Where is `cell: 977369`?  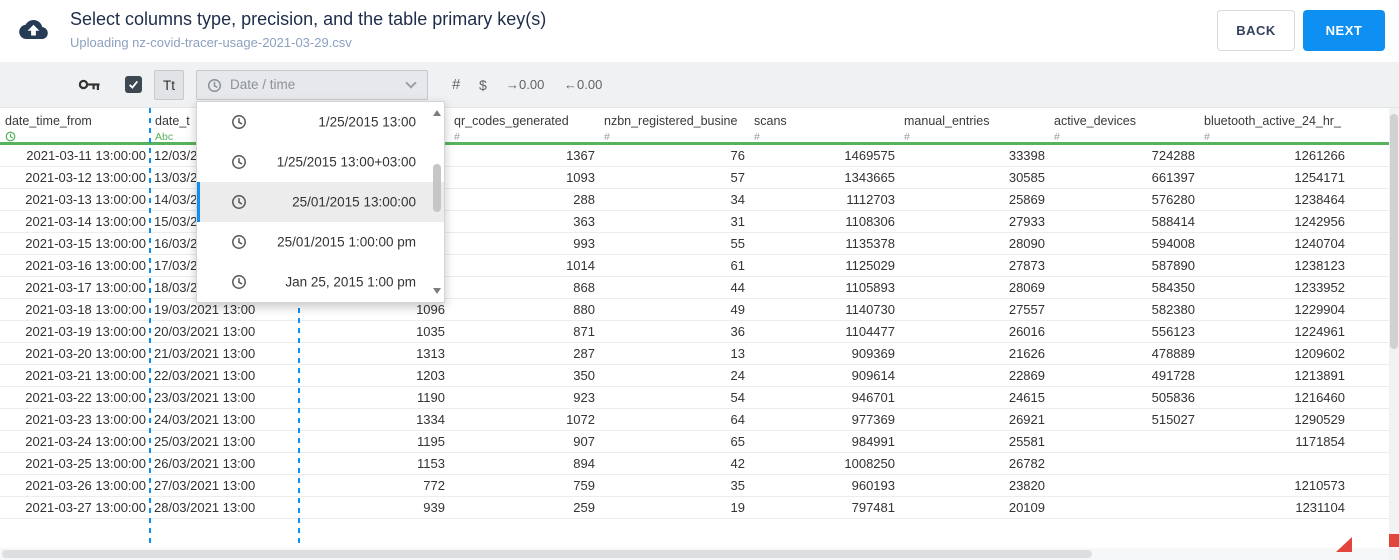 cell: 977369 is located at coordinates (873, 419).